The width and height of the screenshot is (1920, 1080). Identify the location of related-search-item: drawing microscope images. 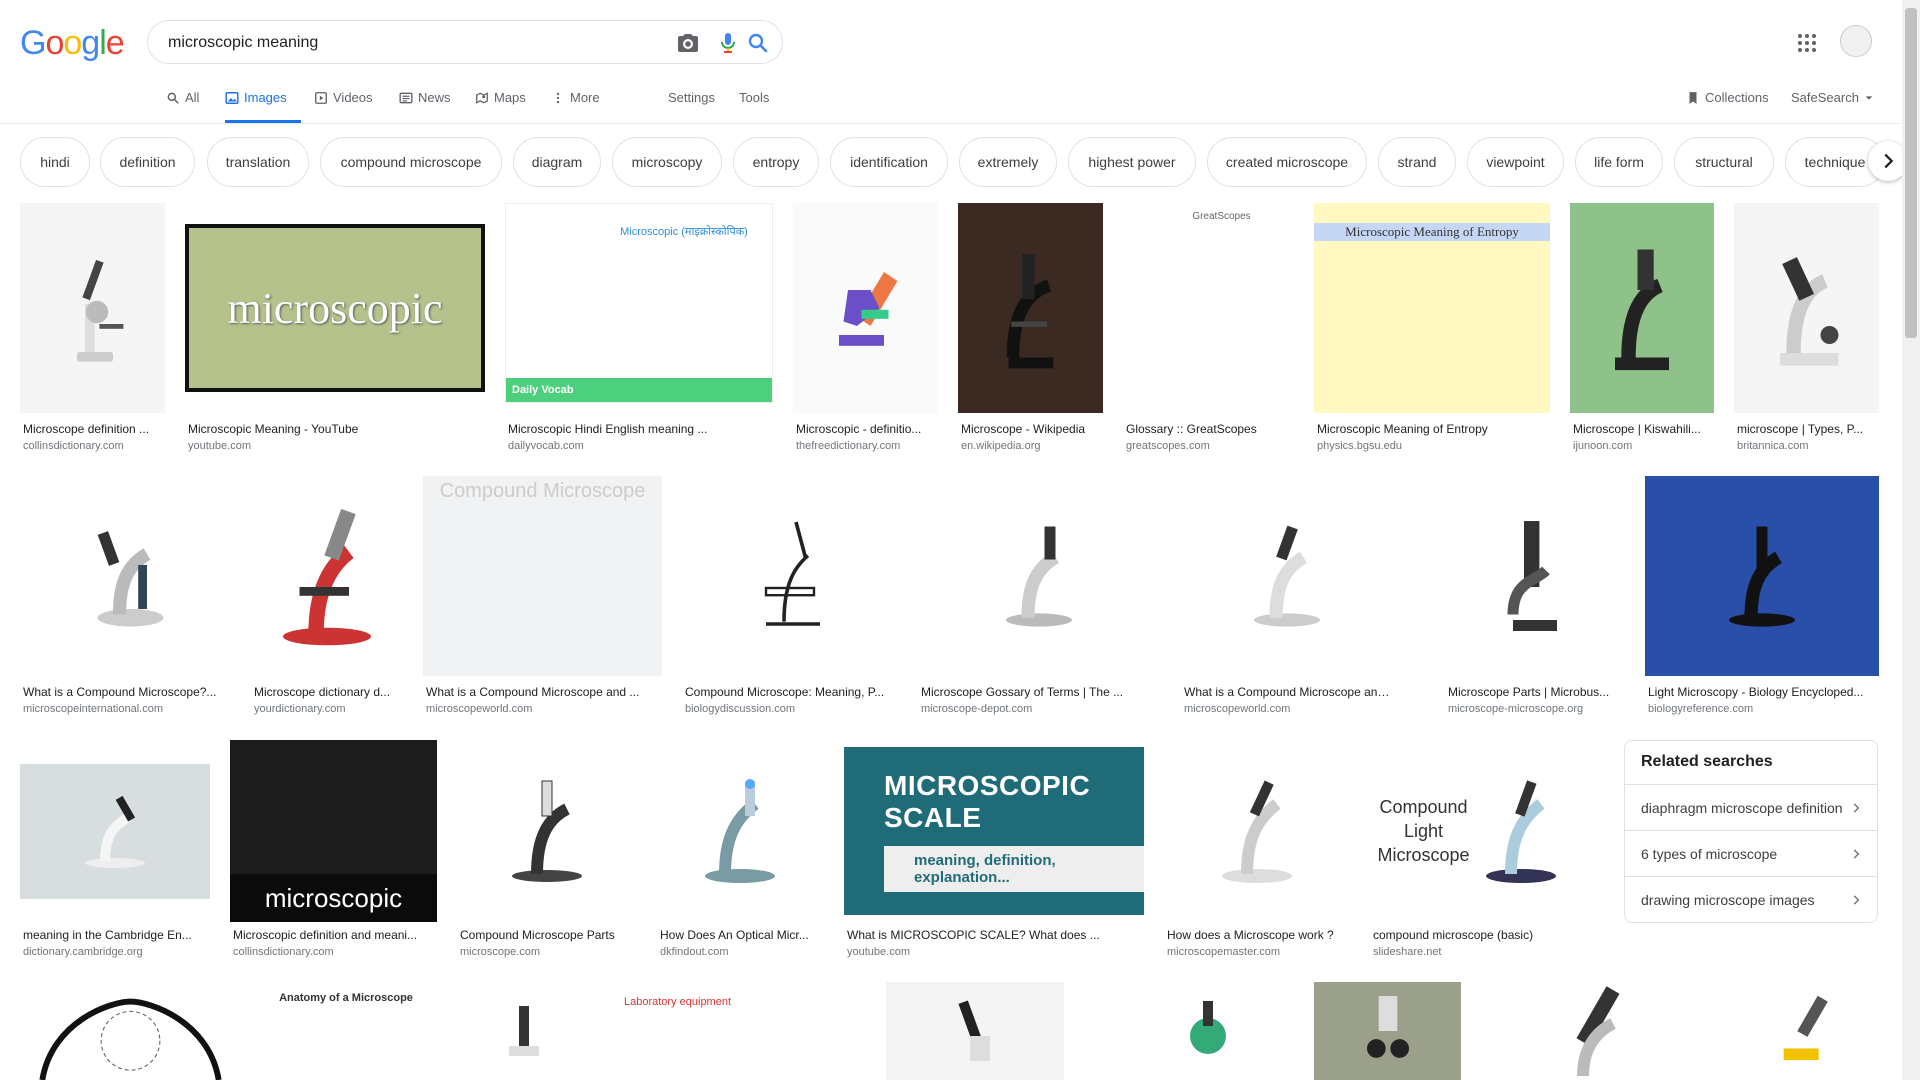
(1751, 899).